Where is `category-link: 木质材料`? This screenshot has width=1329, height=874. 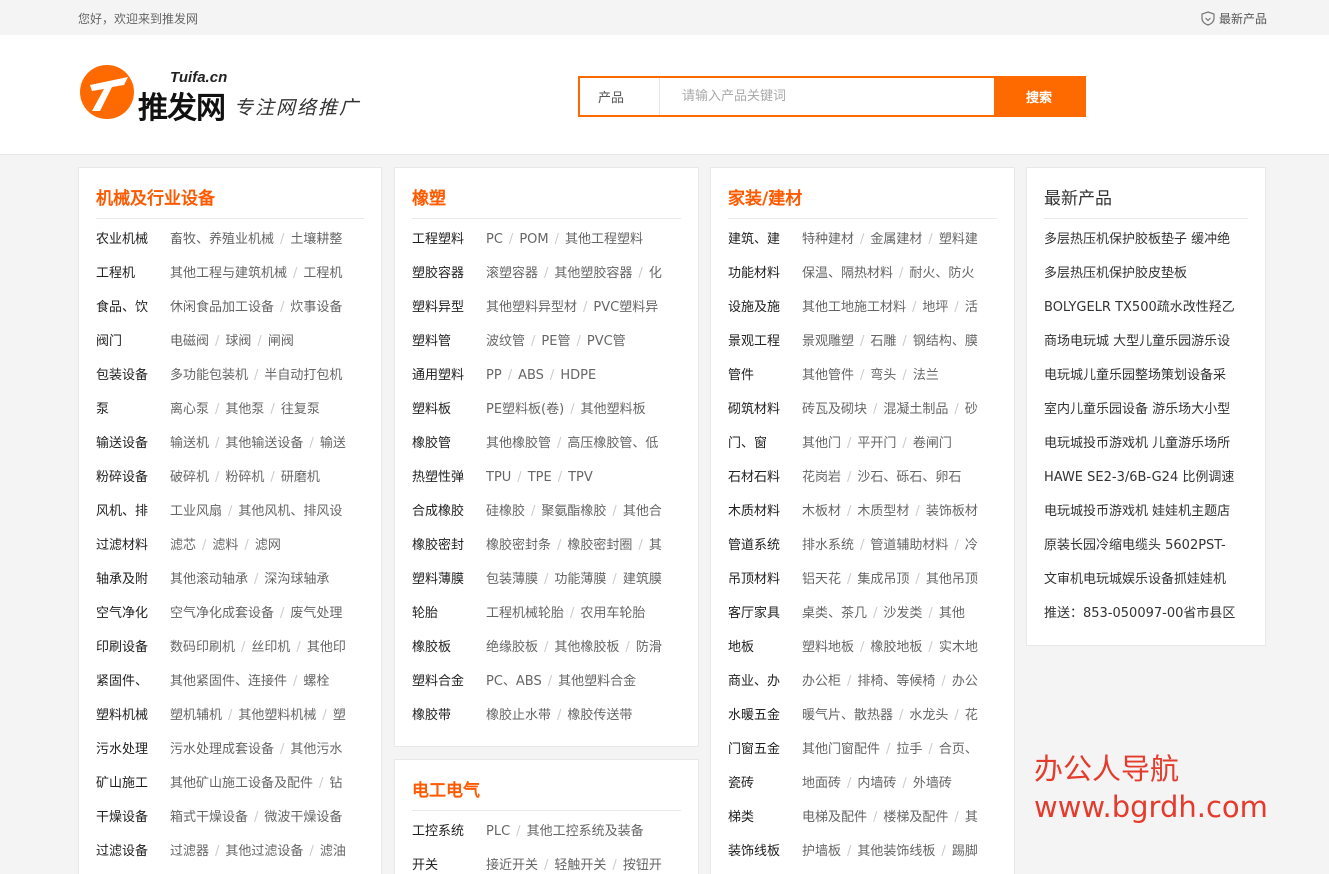
category-link: 木质材料 is located at coordinates (765, 512).